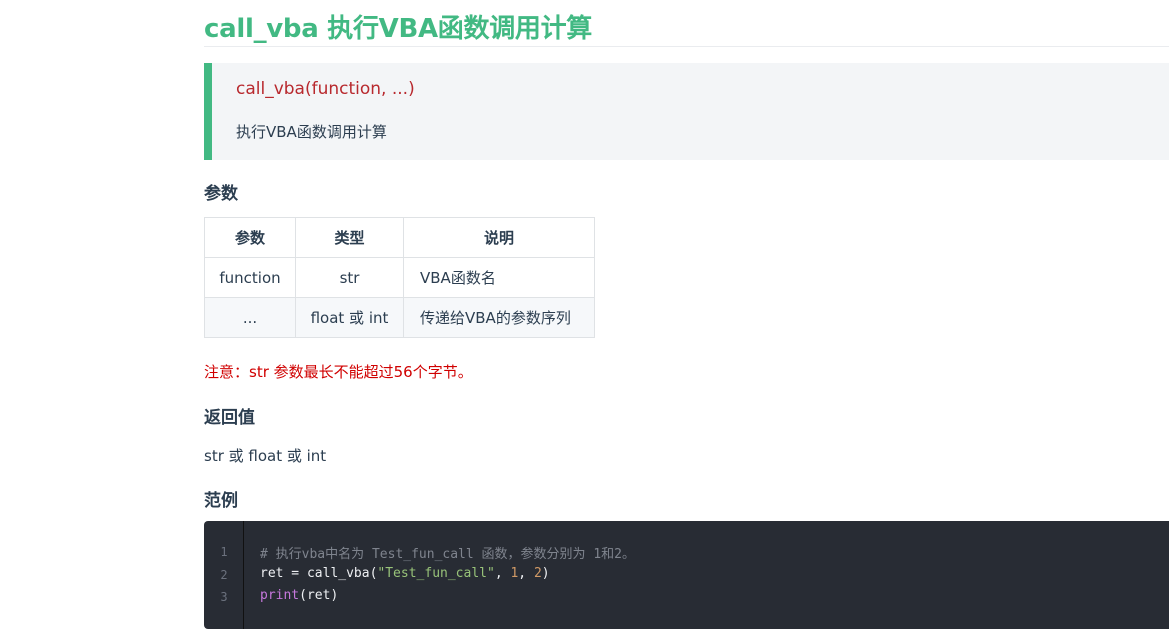 The width and height of the screenshot is (1169, 640). Describe the element at coordinates (545, 573) in the screenshot. I see `code-text: )` at that location.